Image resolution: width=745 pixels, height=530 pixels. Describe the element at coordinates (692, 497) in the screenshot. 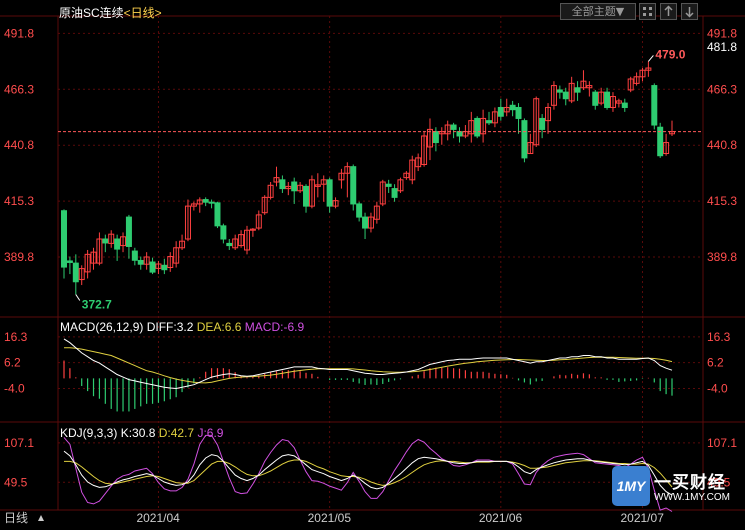

I see `watermark-url: WWW.1MY.COM` at that location.